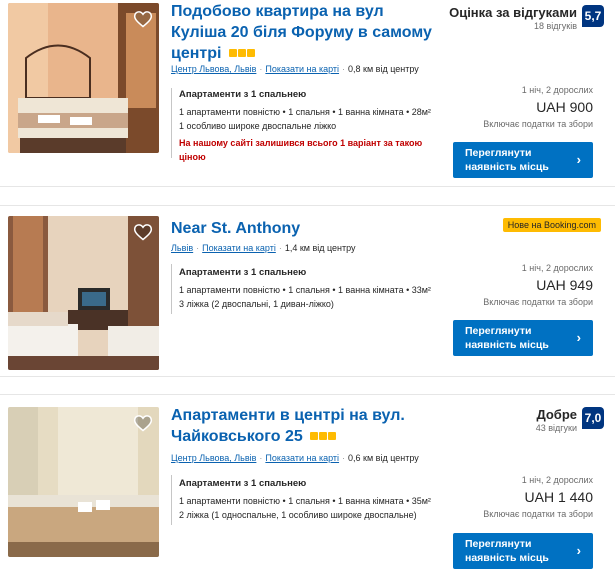 The image size is (615, 575). What do you see at coordinates (320, 248) in the screenshot?
I see `distance-text: 1,4 км від центру` at bounding box center [320, 248].